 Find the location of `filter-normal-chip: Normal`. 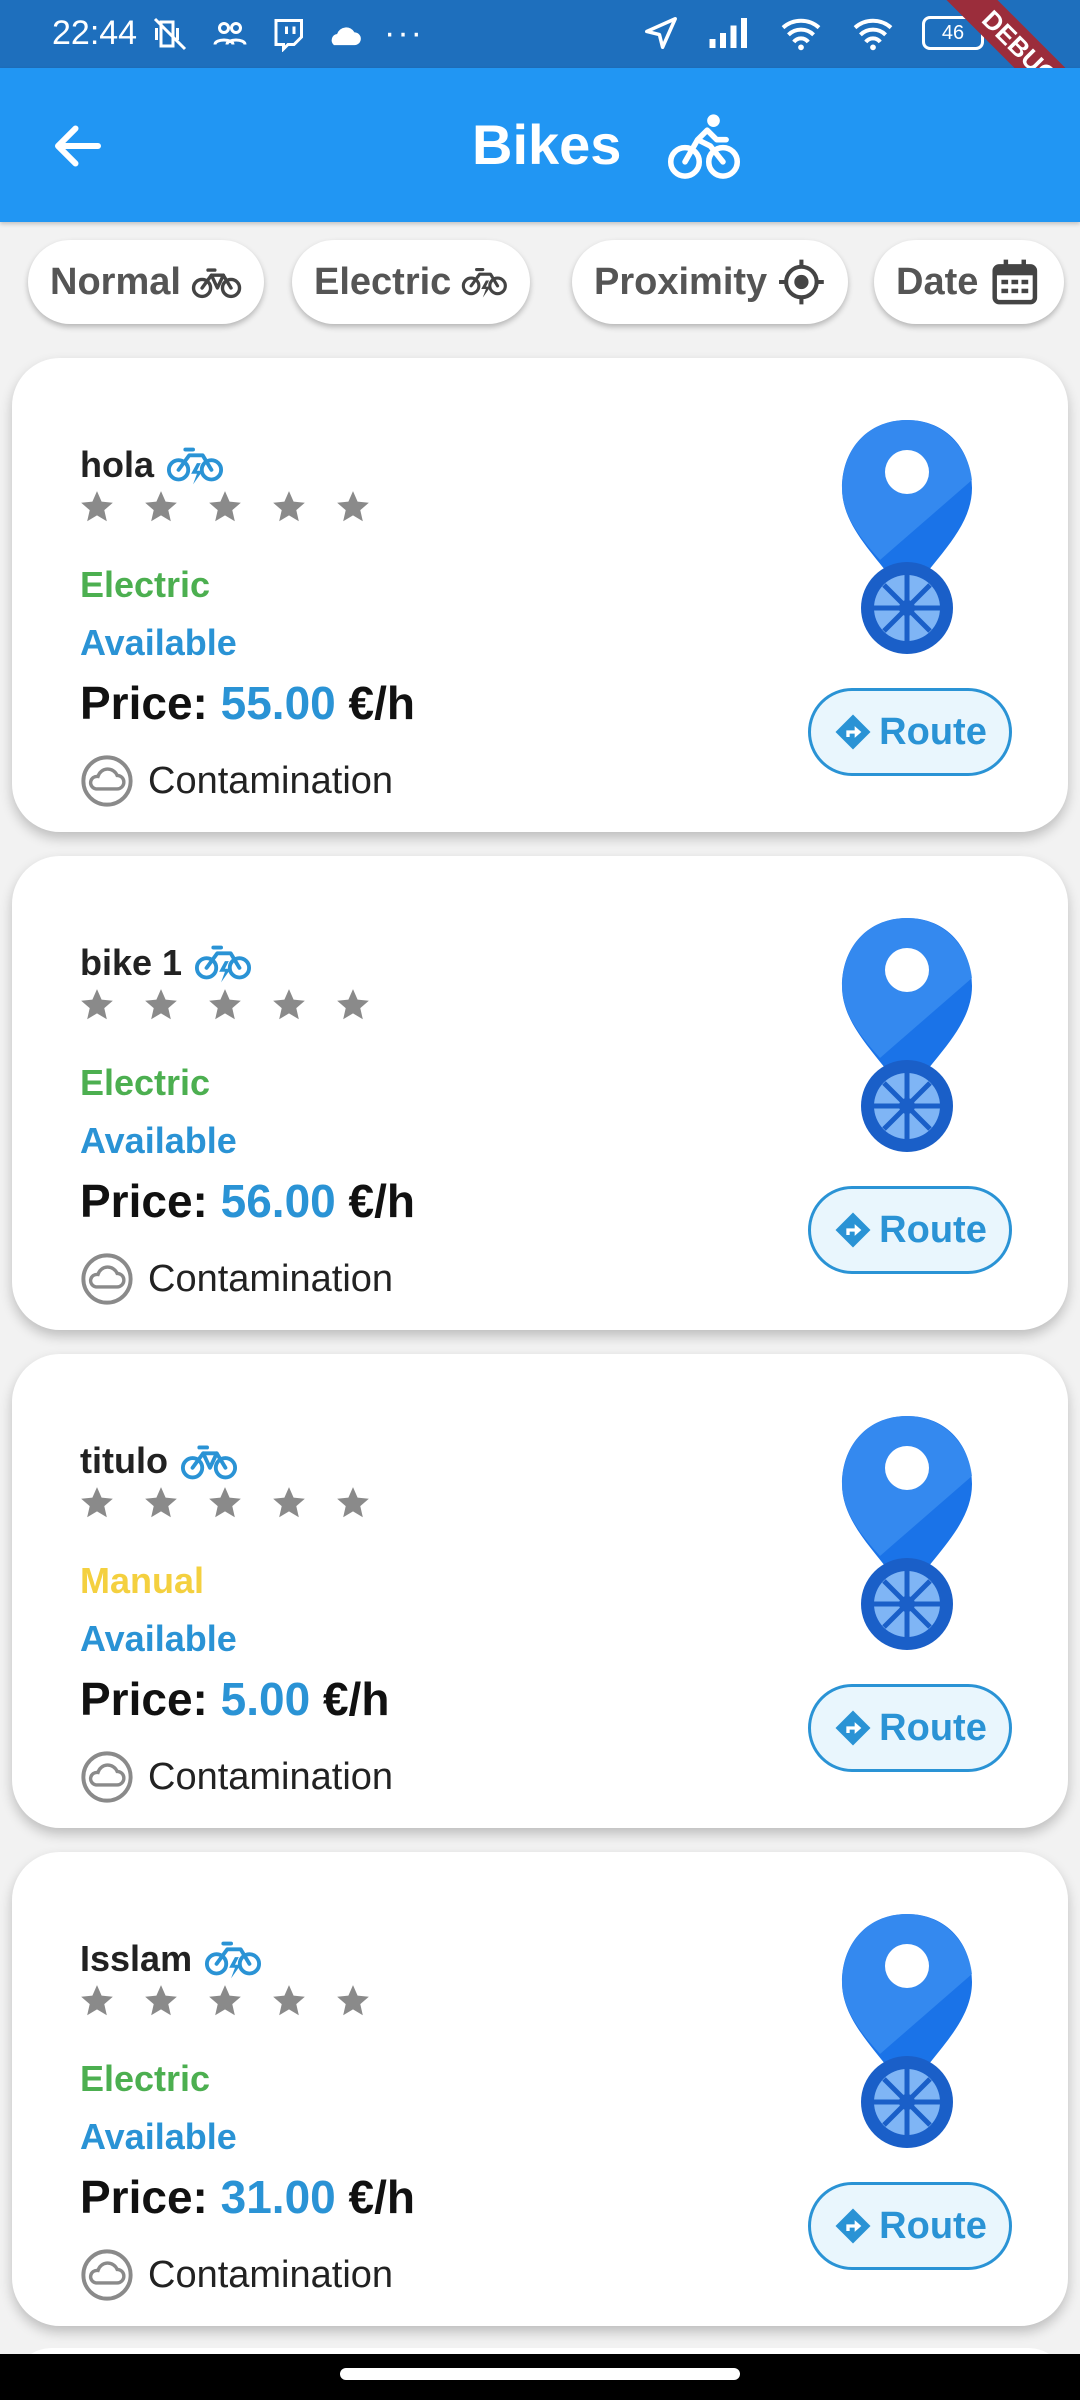

filter-normal-chip: Normal is located at coordinates (146, 282).